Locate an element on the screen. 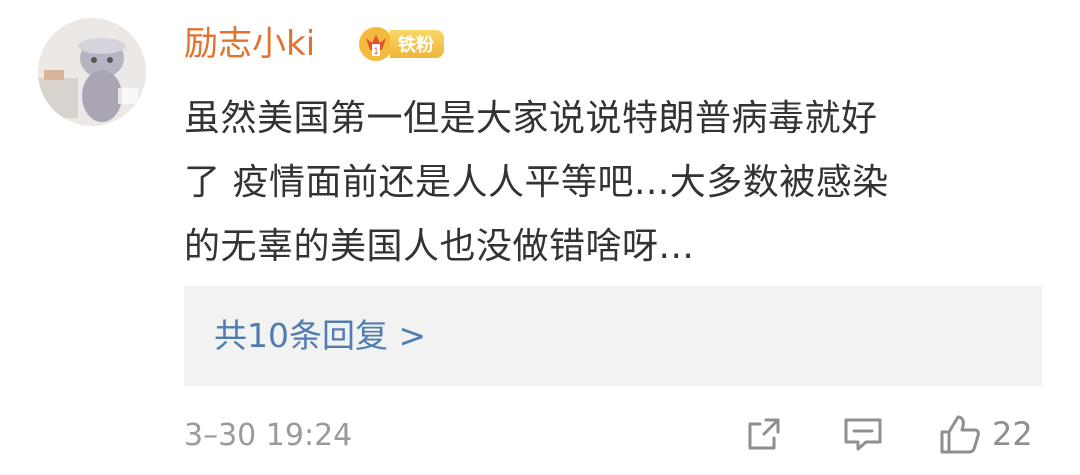 This screenshot has width=1080, height=475. comment-line: 了 疫情面前还是人人平等吧...大多数被感染 is located at coordinates (536, 182).